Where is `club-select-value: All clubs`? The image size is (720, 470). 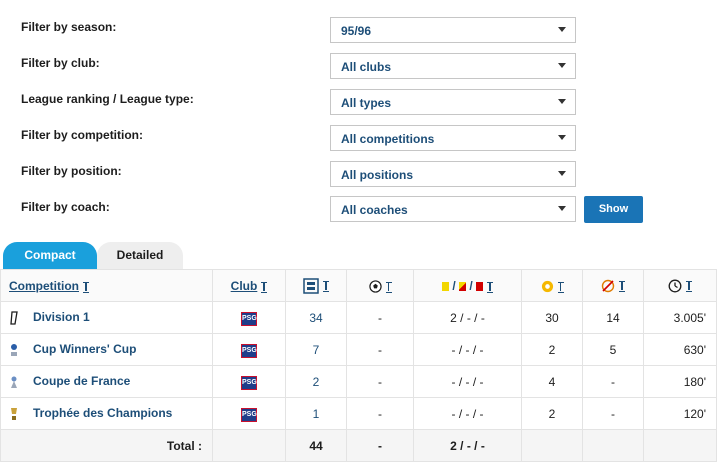 club-select-value: All clubs is located at coordinates (366, 67).